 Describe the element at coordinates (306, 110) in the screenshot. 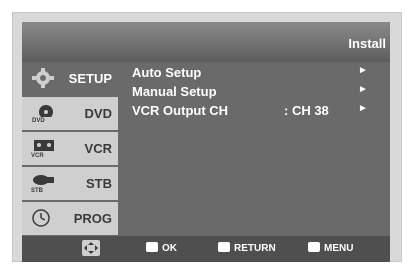

I see `menu-item-value: : CH 38` at that location.